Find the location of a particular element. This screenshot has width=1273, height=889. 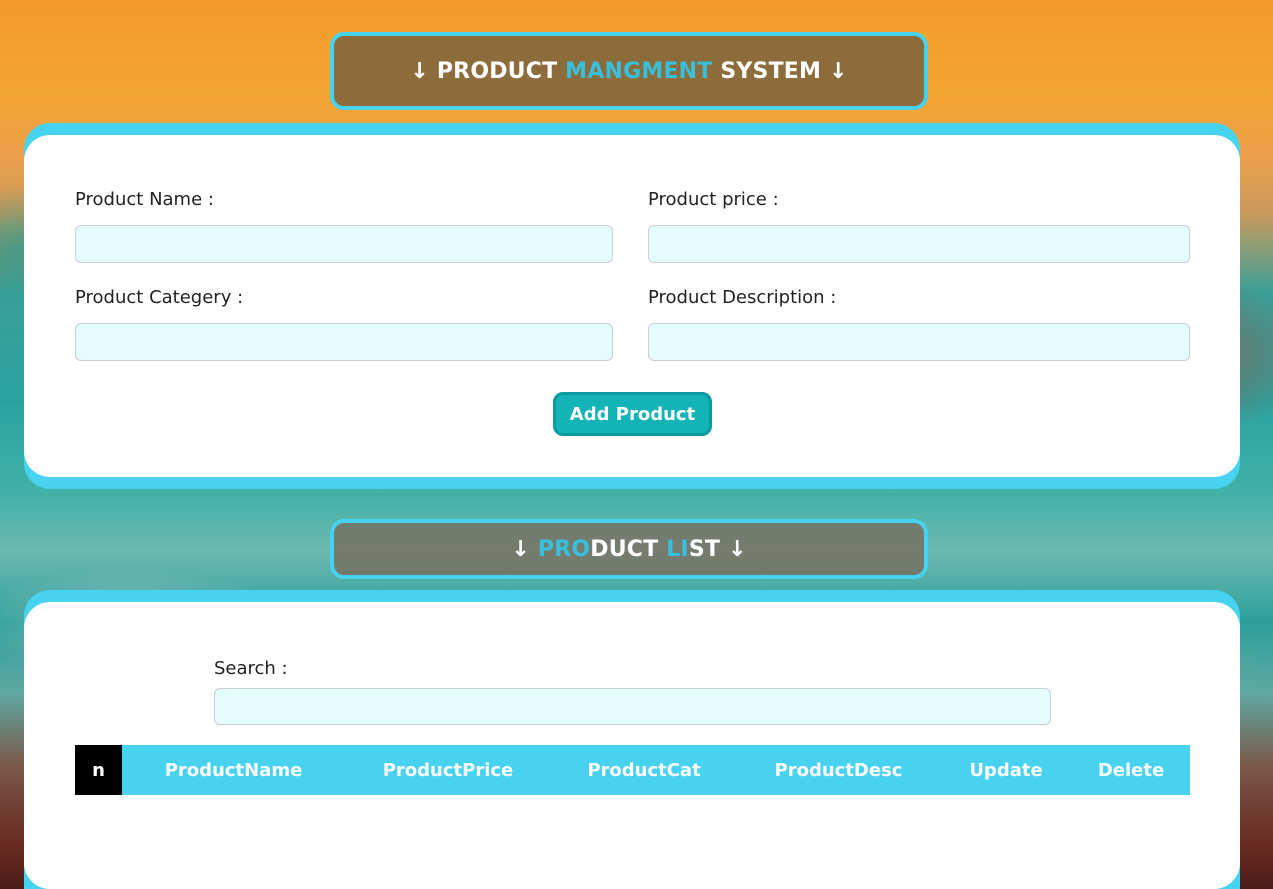

search-label: Search : is located at coordinates (251, 668).